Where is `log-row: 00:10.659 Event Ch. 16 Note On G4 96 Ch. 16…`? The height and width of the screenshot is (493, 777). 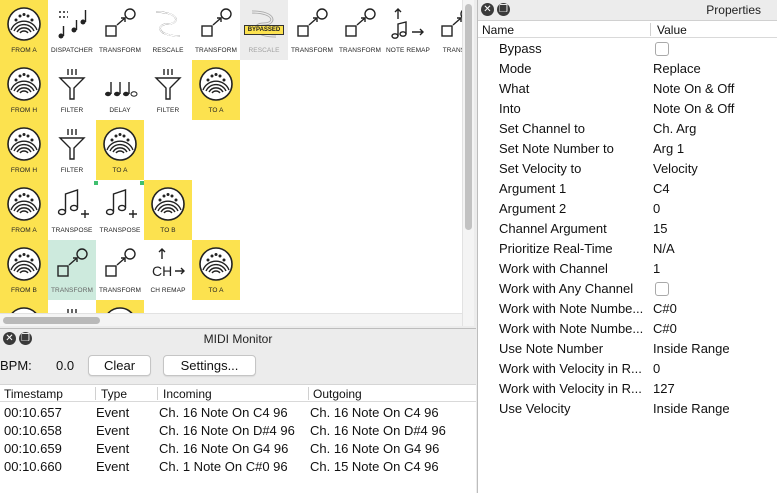 log-row: 00:10.659 Event Ch. 16 Note On G4 96 Ch. 16… is located at coordinates (238, 448).